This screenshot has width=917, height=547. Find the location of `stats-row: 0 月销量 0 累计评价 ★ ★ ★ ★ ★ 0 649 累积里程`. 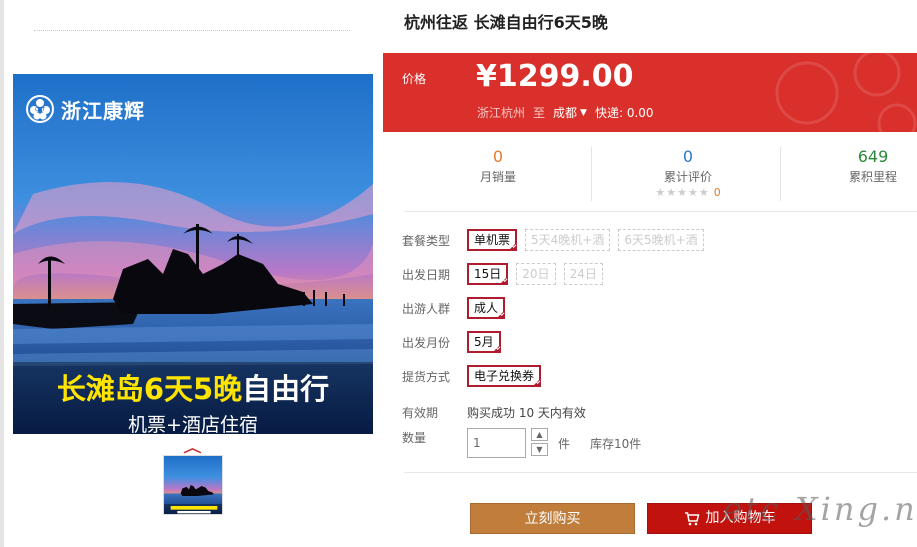

stats-row: 0 月销量 0 累计评价 ★ ★ ★ ★ ★ 0 649 累积里程 is located at coordinates (650, 173).